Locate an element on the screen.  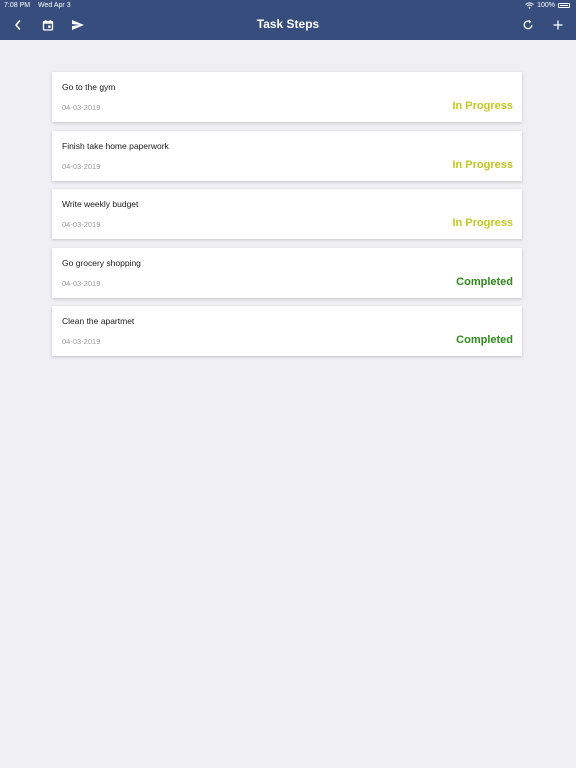
refresh-icon is located at coordinates (528, 24).